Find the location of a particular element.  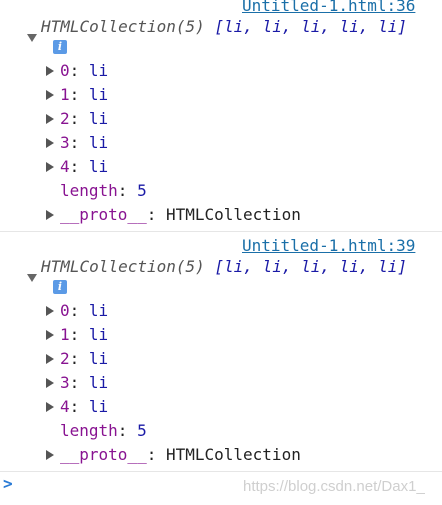

watermark: https://blog.csdn.net/Dax1_ is located at coordinates (334, 486).